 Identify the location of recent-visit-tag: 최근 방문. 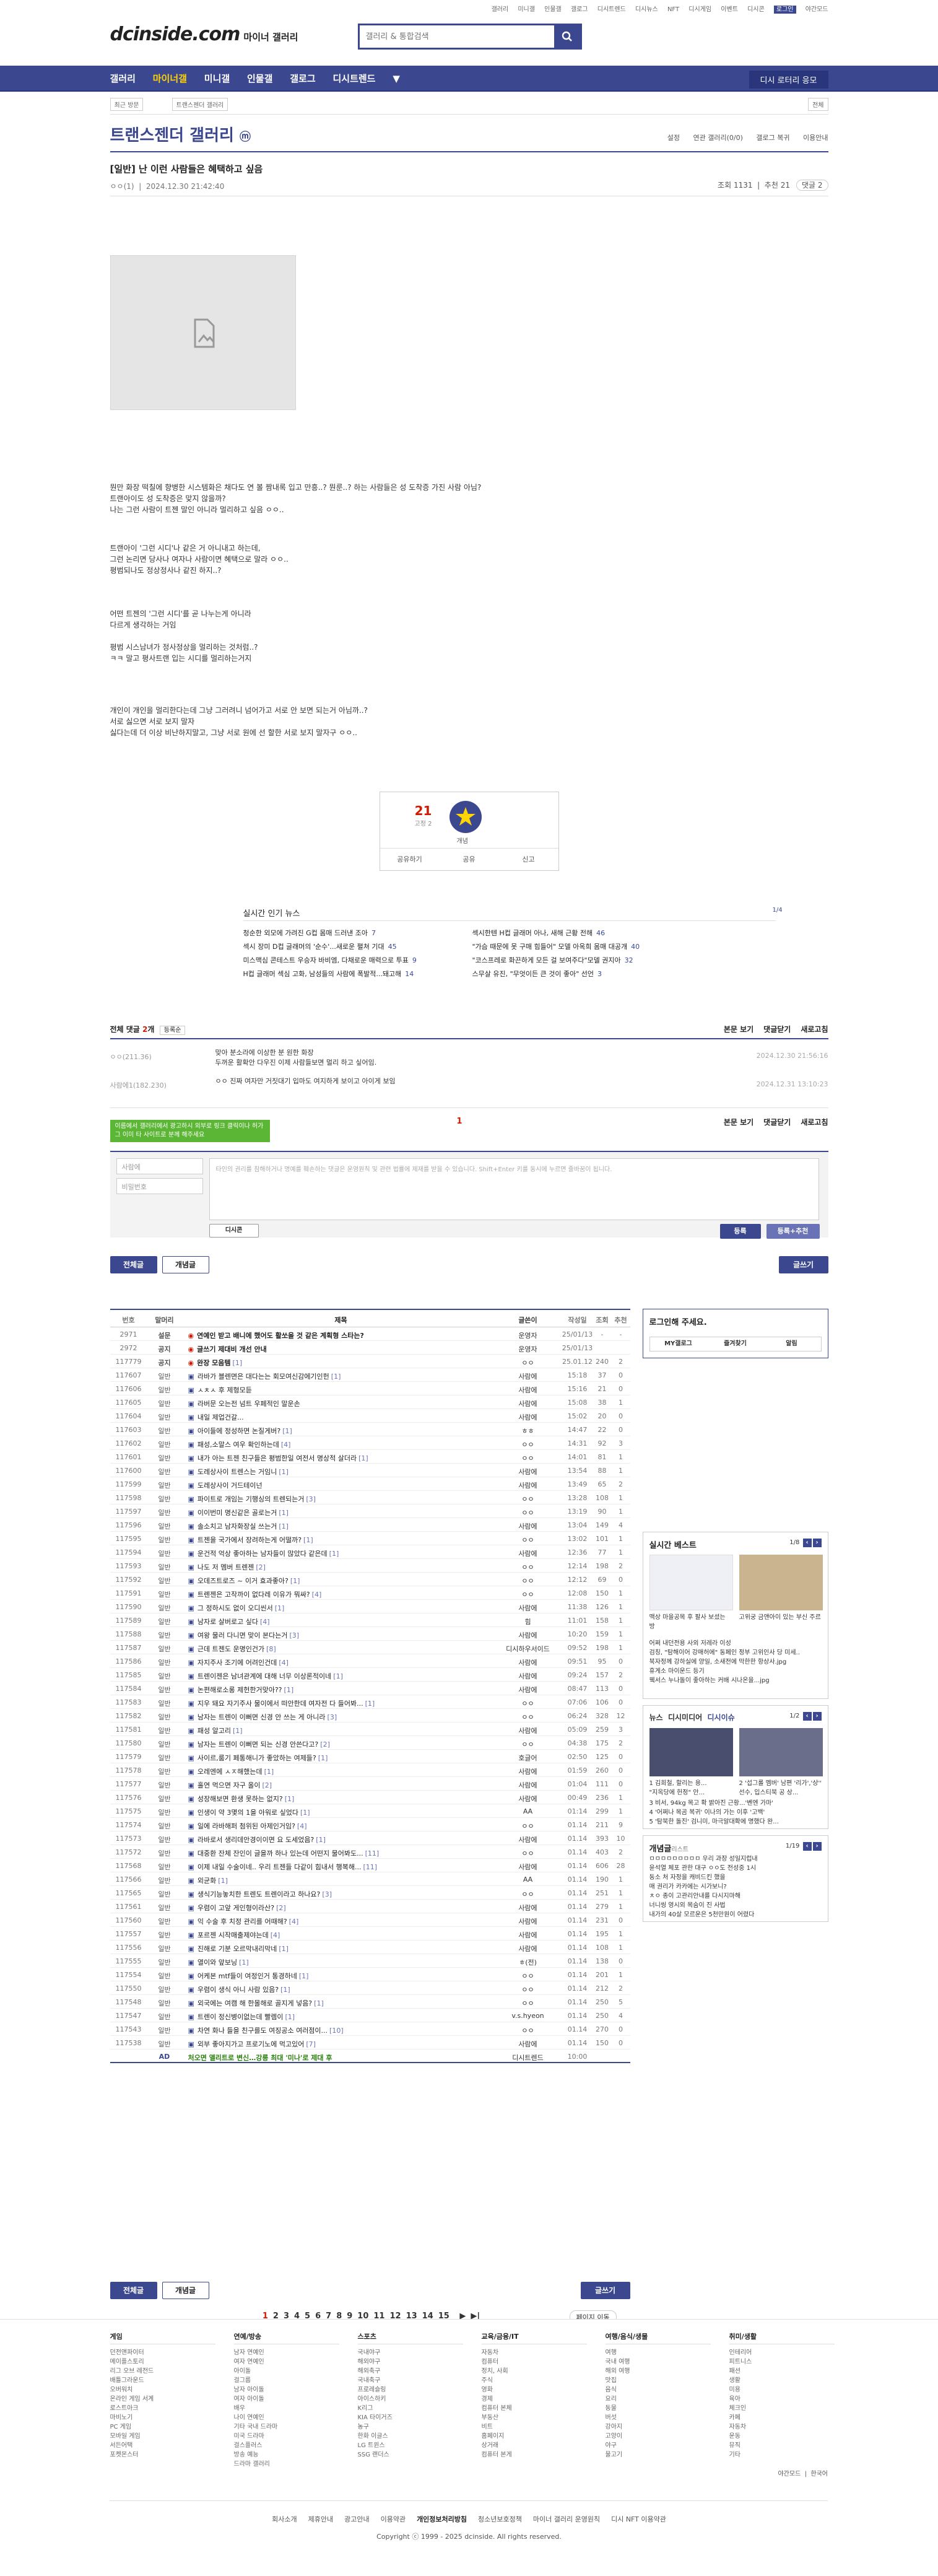
(127, 104).